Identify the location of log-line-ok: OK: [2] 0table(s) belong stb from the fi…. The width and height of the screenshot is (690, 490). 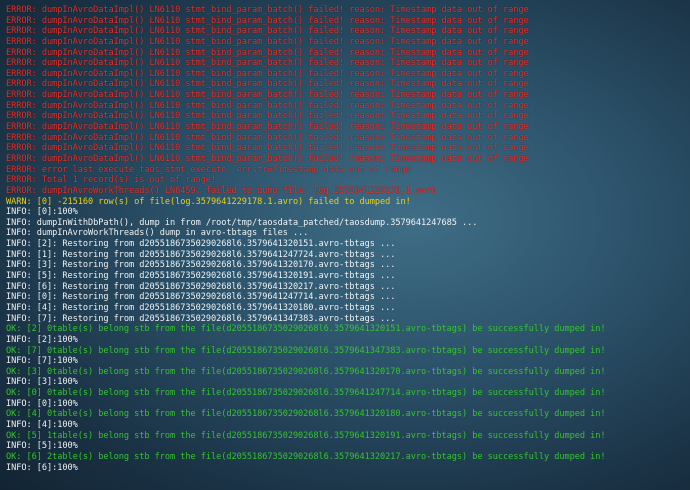
(306, 329).